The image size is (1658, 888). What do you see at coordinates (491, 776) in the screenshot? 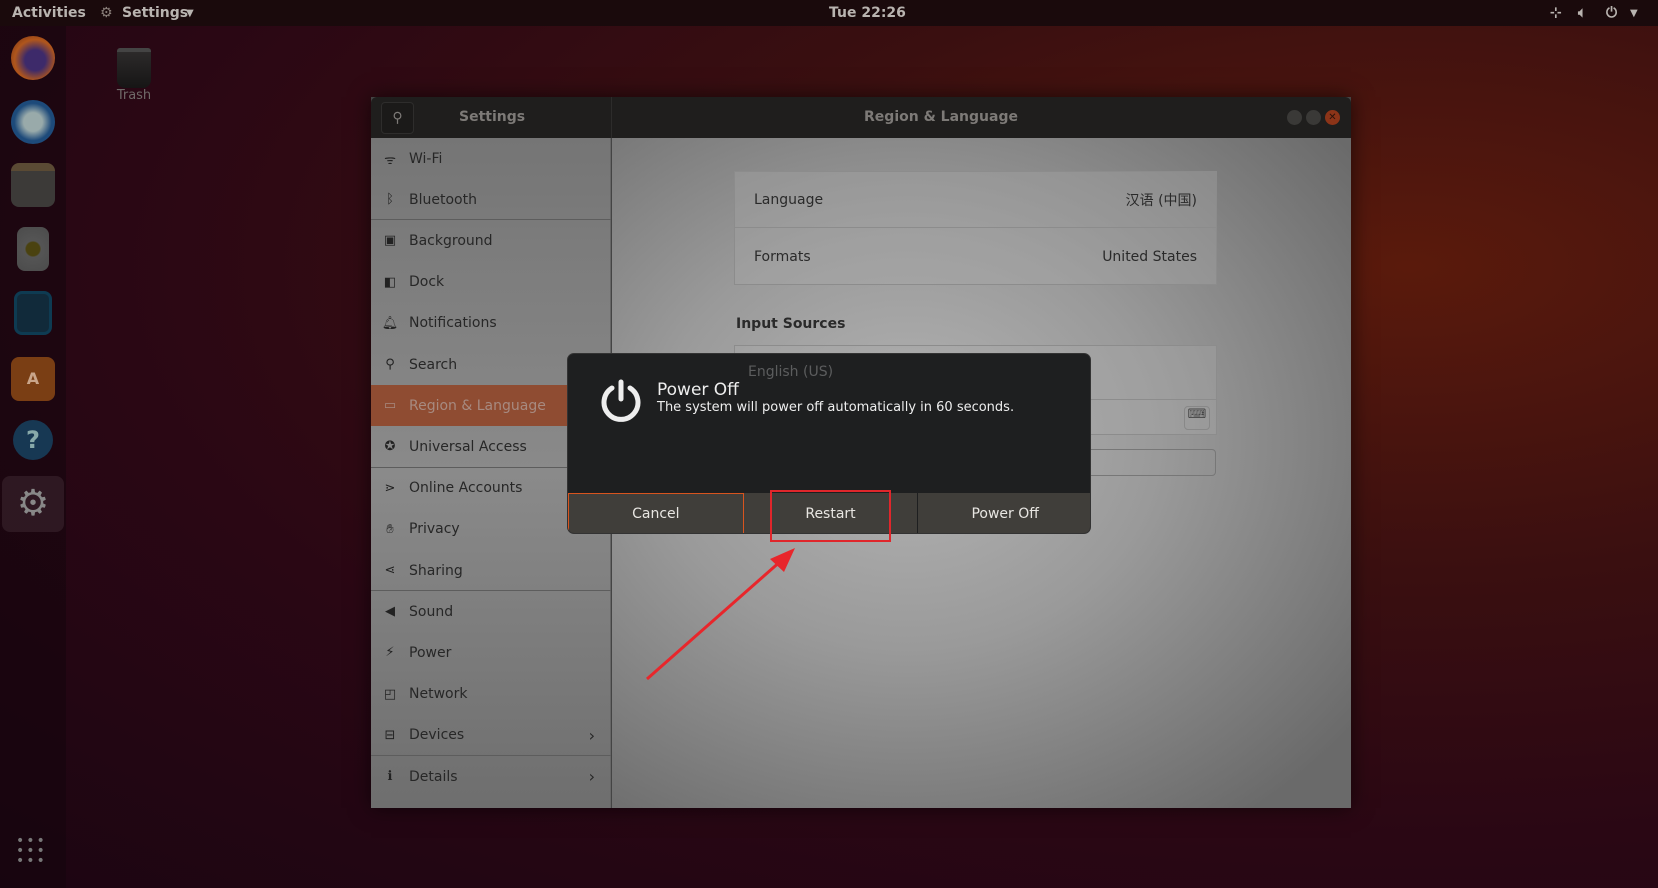
I see `sidebar-item-details: ℹ Details ›` at bounding box center [491, 776].